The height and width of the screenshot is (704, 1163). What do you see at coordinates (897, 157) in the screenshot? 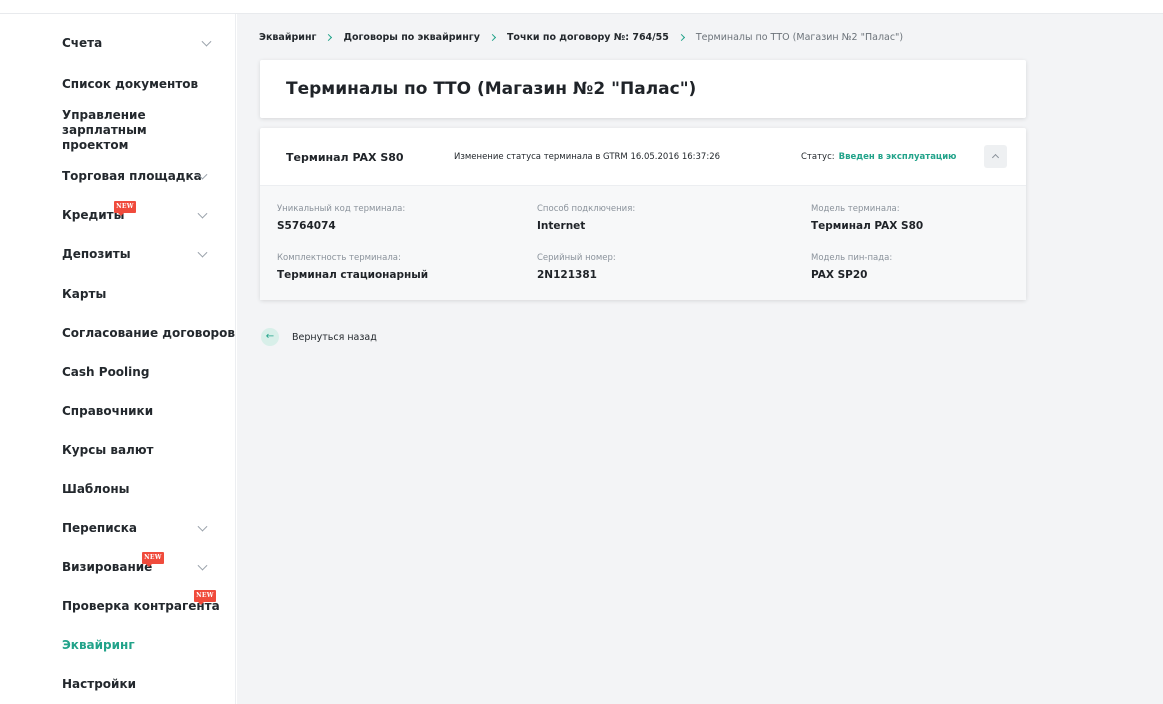
I see `status-value: Введен в эксплуатацию` at bounding box center [897, 157].